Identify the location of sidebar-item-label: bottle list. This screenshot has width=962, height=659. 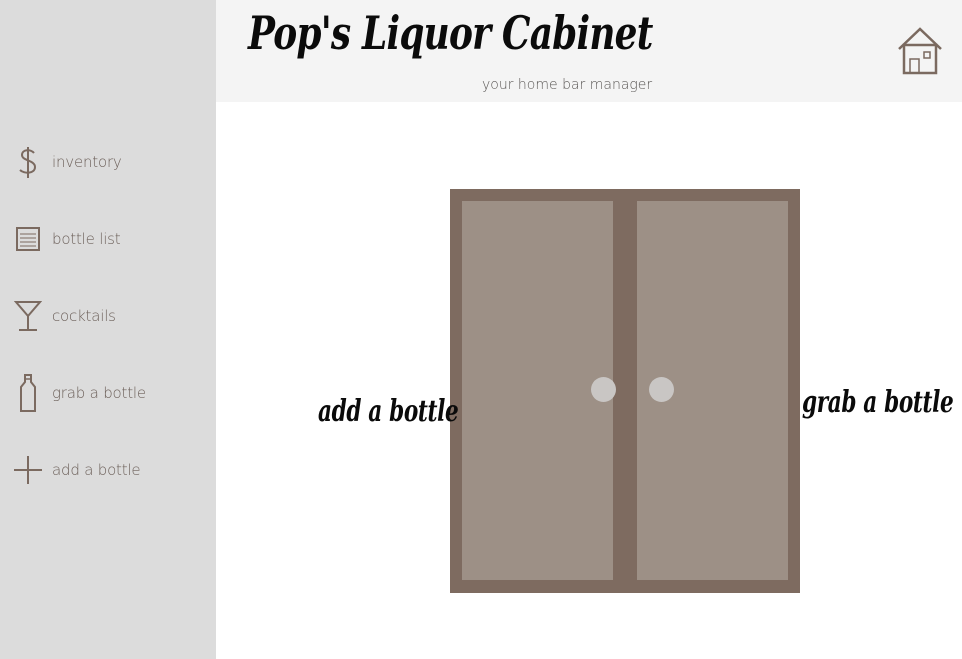
(86, 239).